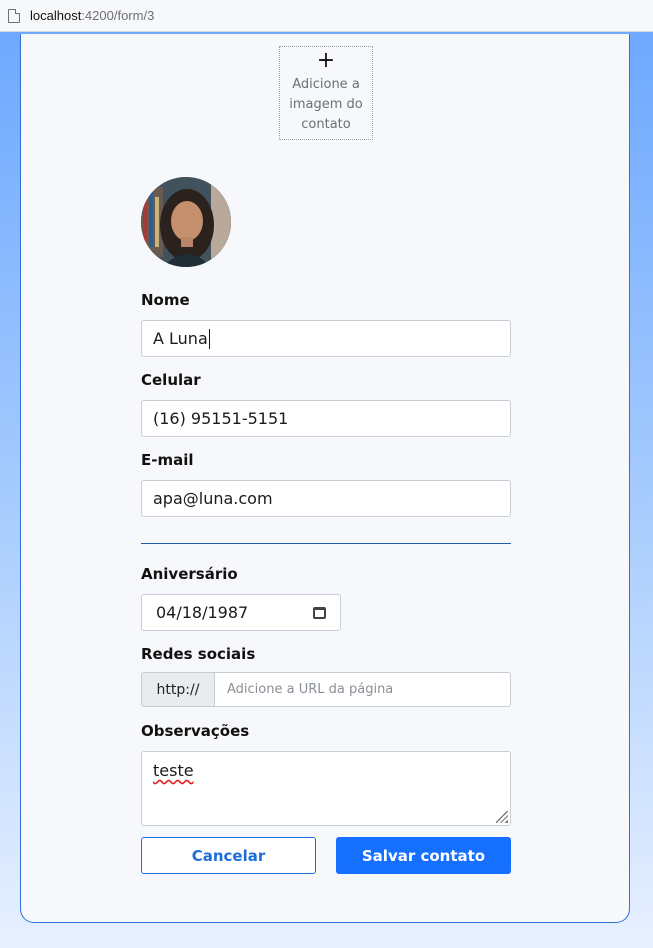  I want to click on resize-grip-icon, so click(502, 817).